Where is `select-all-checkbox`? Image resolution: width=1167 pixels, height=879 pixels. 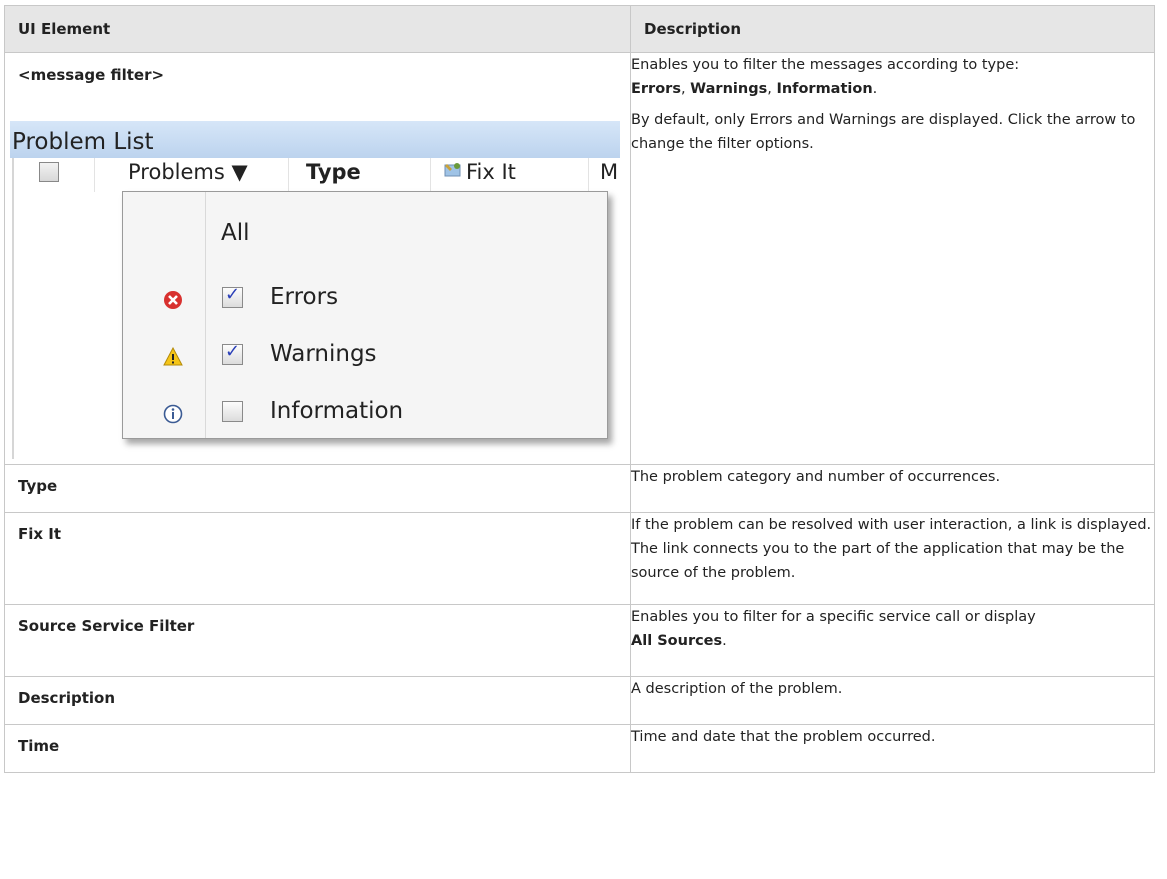 select-all-checkbox is located at coordinates (49, 172).